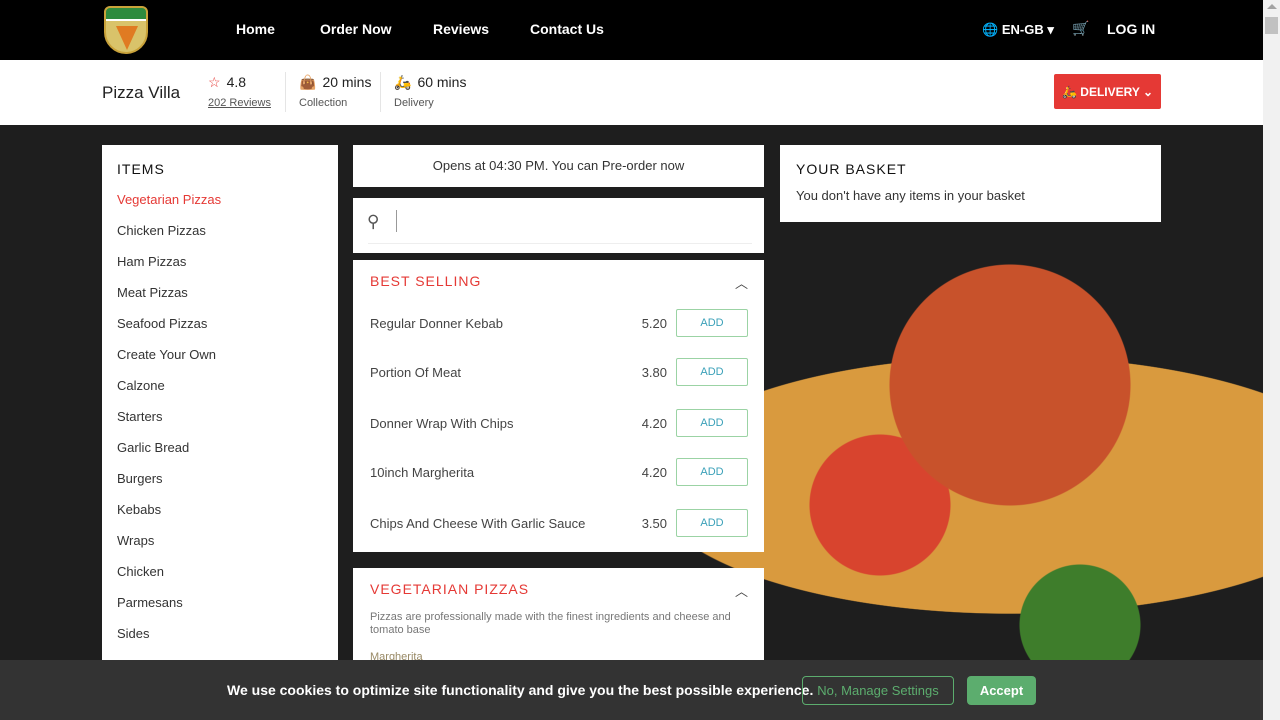 The width and height of the screenshot is (1280, 720). What do you see at coordinates (1107, 91) in the screenshot?
I see `delivery-mode-button: 🛵 DELIVERY ⌄` at bounding box center [1107, 91].